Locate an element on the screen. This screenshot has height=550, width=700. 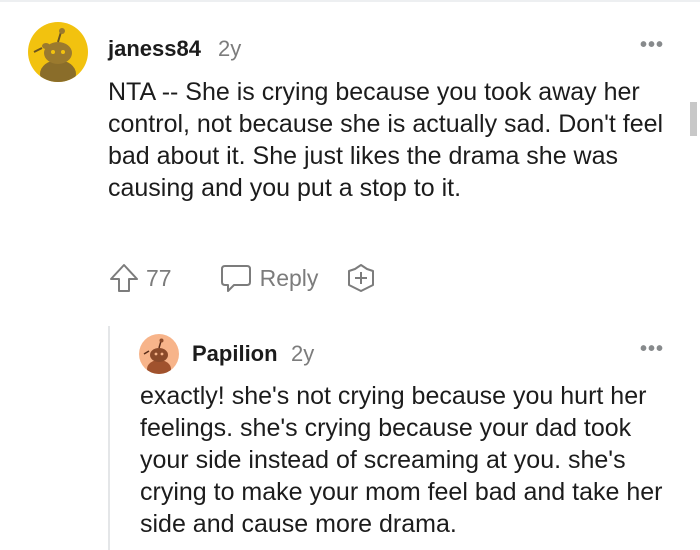
award-plus-icon is located at coordinates (361, 278).